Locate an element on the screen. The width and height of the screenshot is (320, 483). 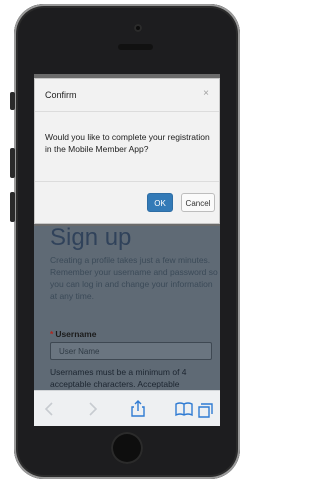
page-title: Sign up is located at coordinates (91, 237).